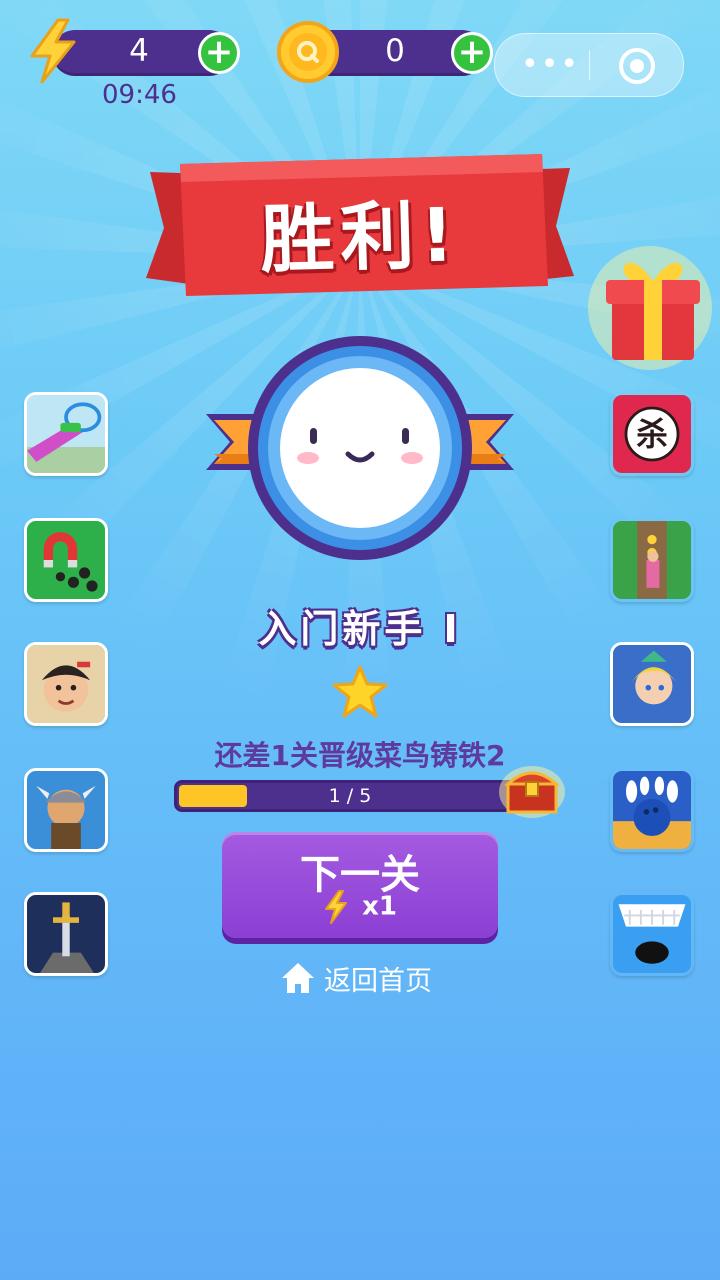 The image size is (720, 1280). Describe the element at coordinates (532, 792) in the screenshot. I see `treasure-chest-icon` at that location.